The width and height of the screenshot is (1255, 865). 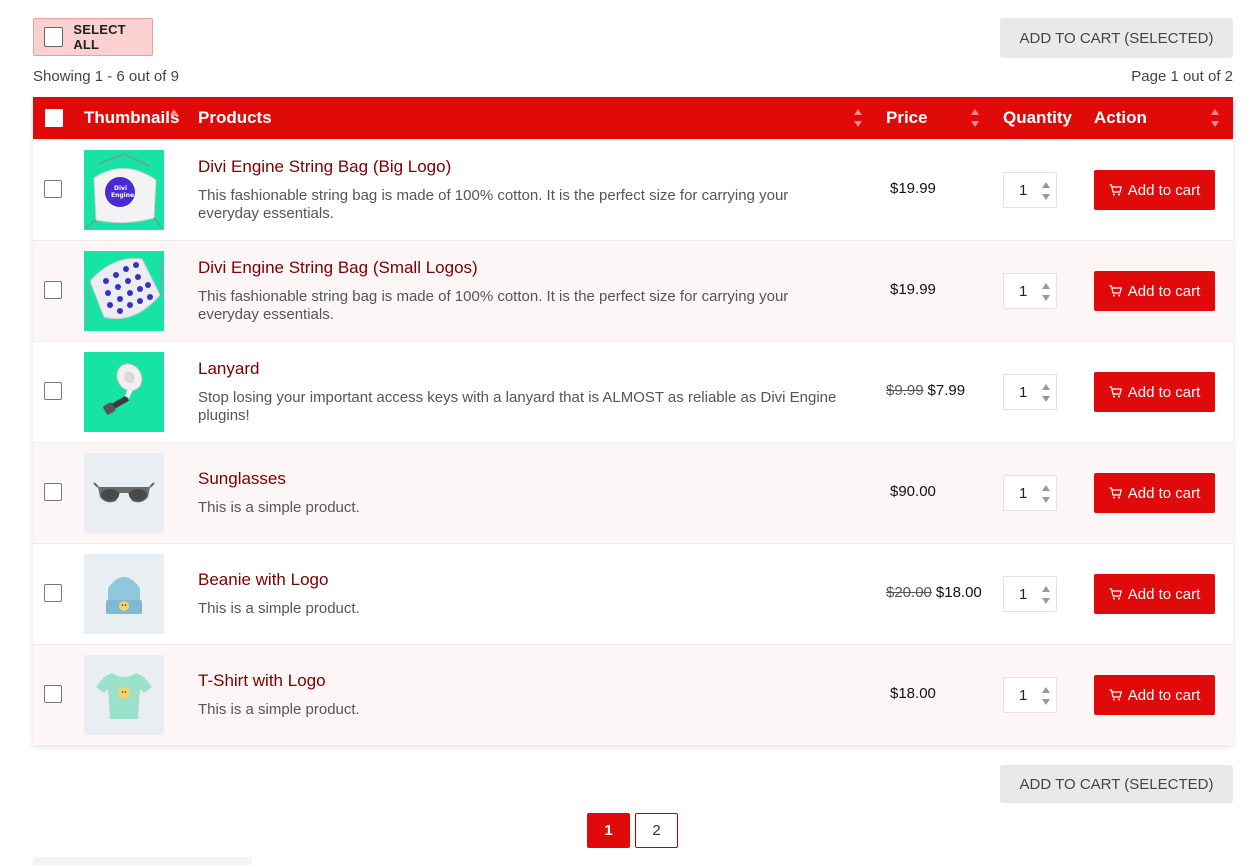 I want to click on product-price: $19.99, so click(x=911, y=188).